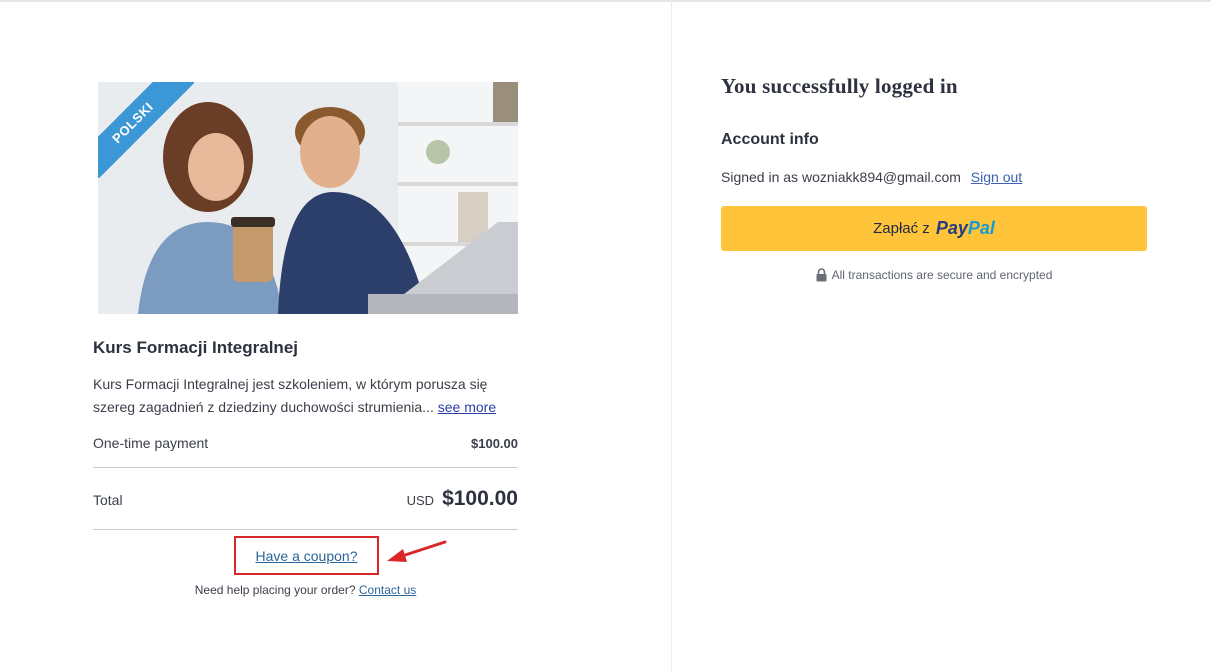 This screenshot has width=1211, height=672. What do you see at coordinates (305, 443) in the screenshot?
I see `one-time-payment-row: One-time payment $100.00` at bounding box center [305, 443].